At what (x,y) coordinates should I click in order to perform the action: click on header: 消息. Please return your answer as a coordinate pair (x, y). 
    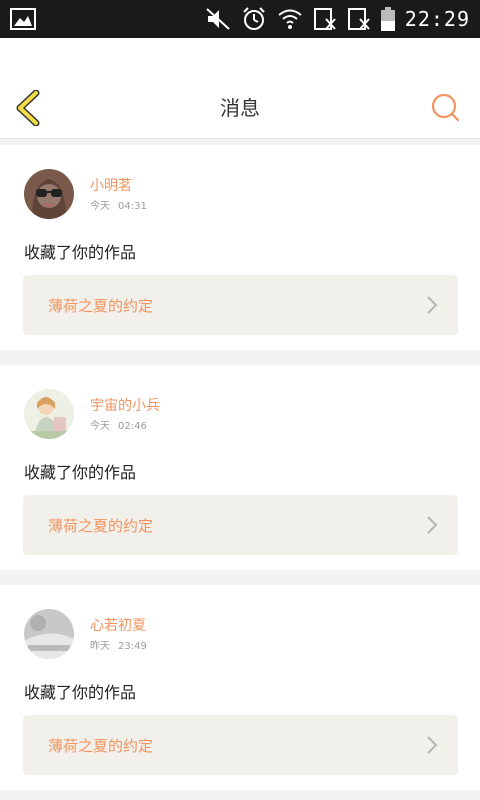
    Looking at the image, I should click on (240, 88).